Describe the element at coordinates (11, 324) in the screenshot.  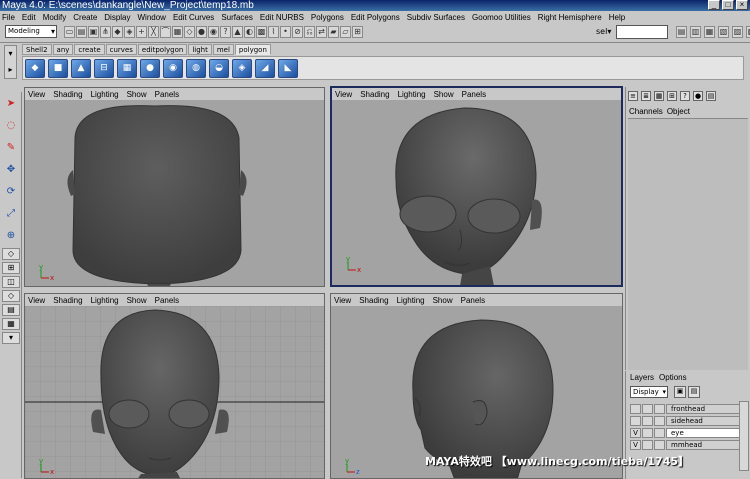
I see `layout-graph-icon: ▦` at that location.